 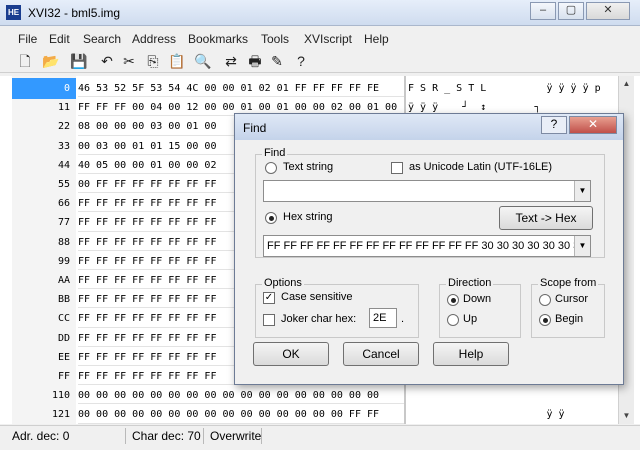 I want to click on address-cell: 0, so click(x=44, y=88).